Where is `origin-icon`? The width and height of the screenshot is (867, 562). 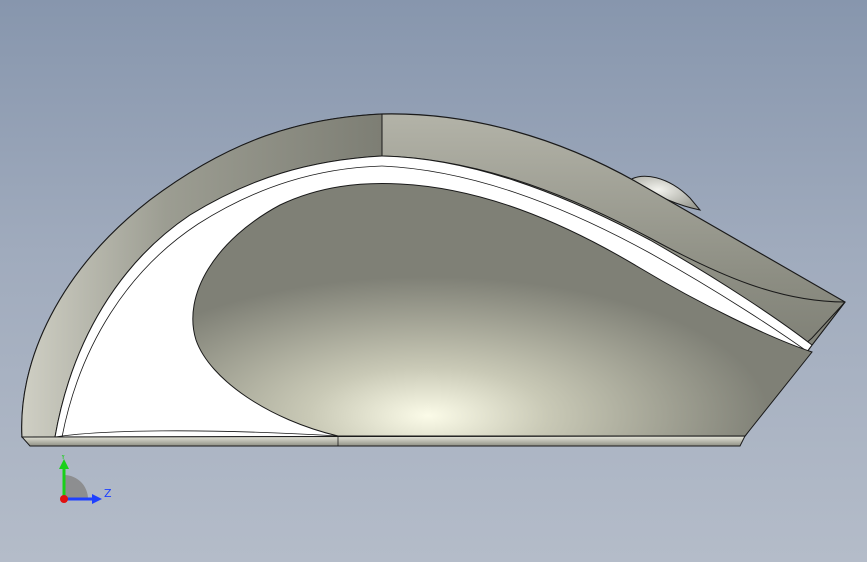 origin-icon is located at coordinates (64, 499).